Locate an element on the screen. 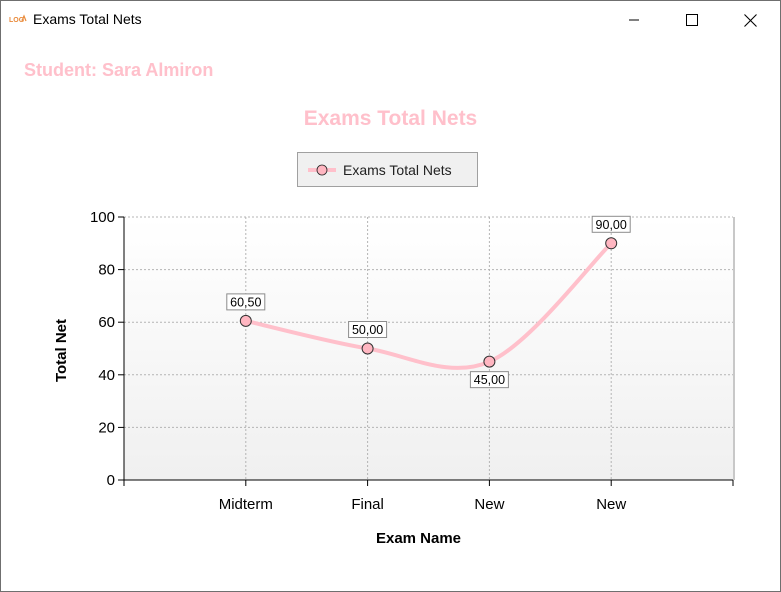 The image size is (781, 592). window-title: Exams Total Nets is located at coordinates (87, 19).